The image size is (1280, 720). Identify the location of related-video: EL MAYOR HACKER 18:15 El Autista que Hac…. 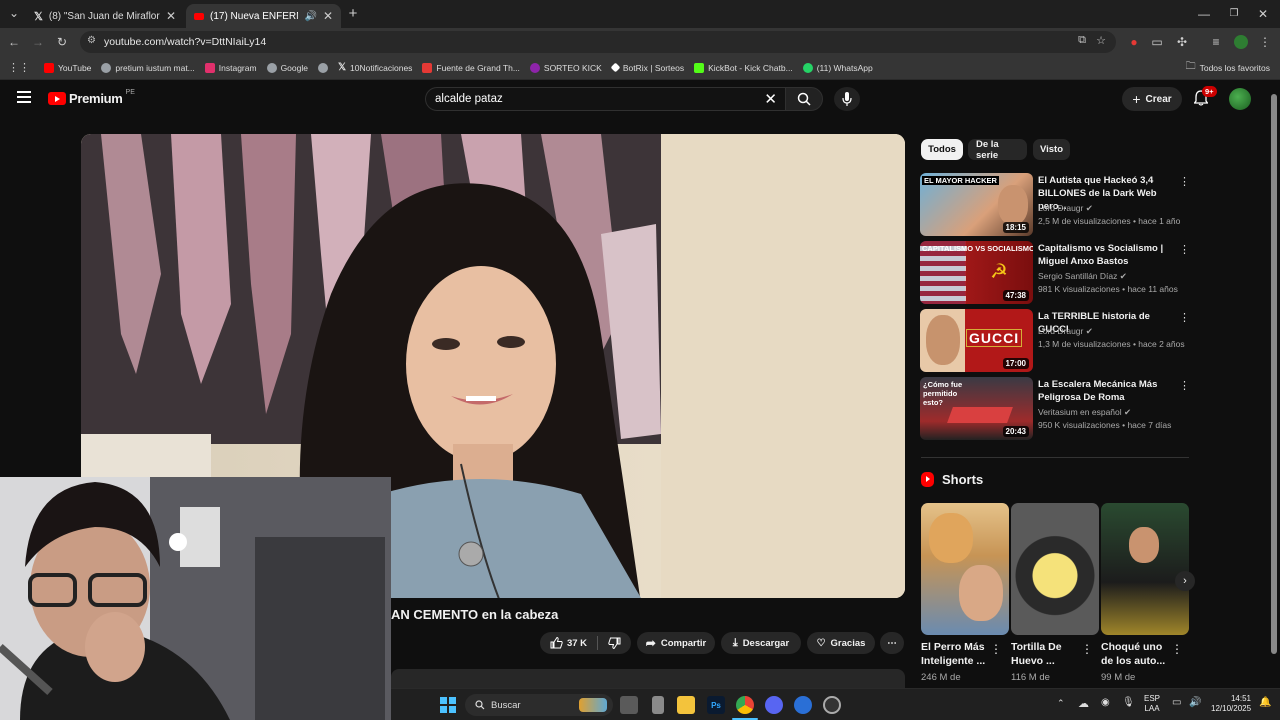
(1055, 205).